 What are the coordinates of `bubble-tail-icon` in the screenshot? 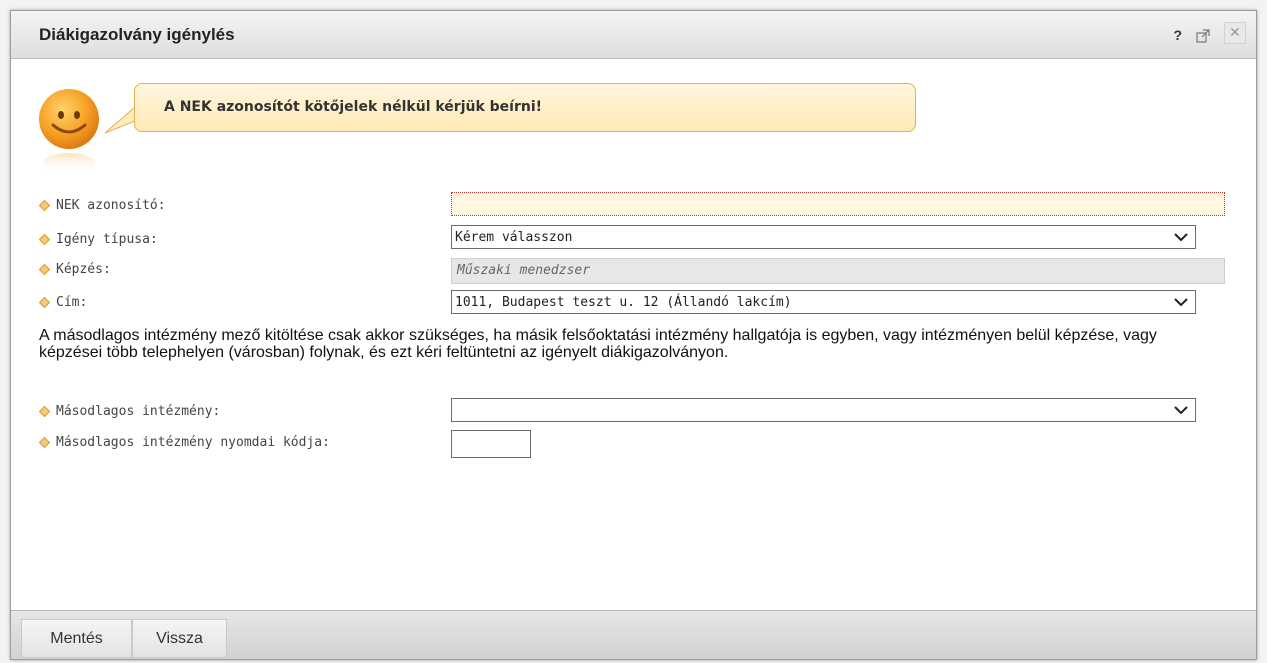 It's located at (120, 120).